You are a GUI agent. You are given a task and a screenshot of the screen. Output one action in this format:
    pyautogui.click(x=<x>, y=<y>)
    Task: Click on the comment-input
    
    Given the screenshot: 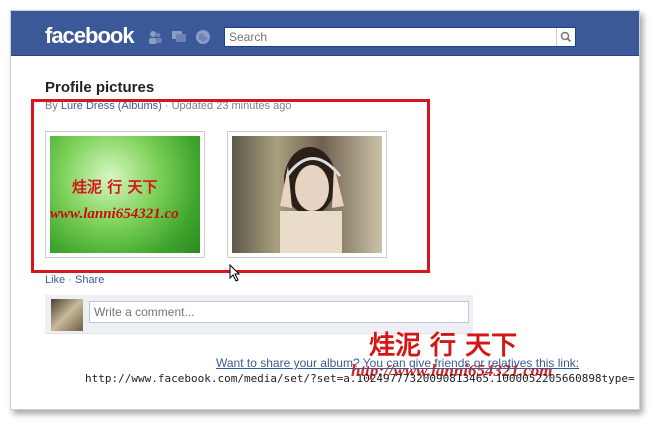 What is the action you would take?
    pyautogui.click(x=279, y=312)
    